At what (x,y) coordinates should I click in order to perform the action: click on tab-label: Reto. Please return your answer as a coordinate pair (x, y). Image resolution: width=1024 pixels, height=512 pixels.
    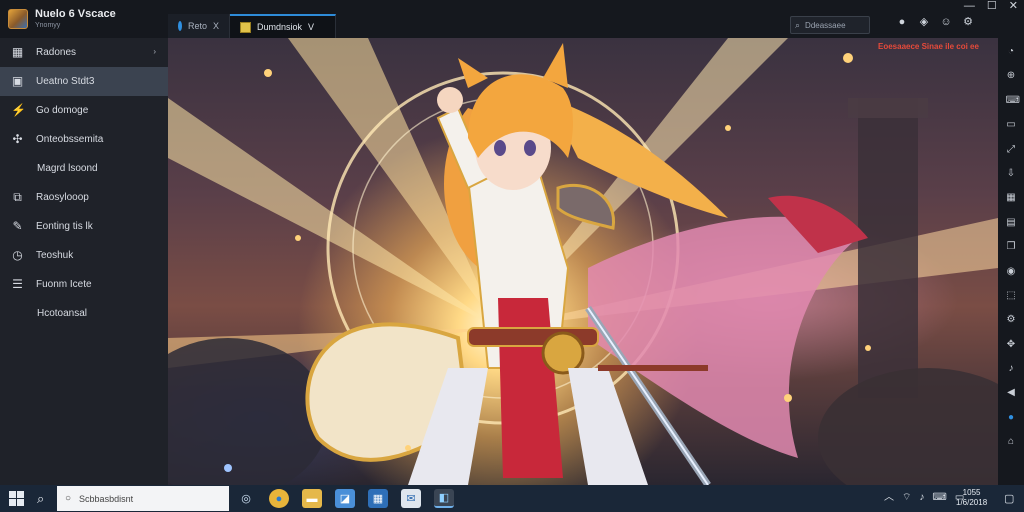
    Looking at the image, I should click on (197, 26).